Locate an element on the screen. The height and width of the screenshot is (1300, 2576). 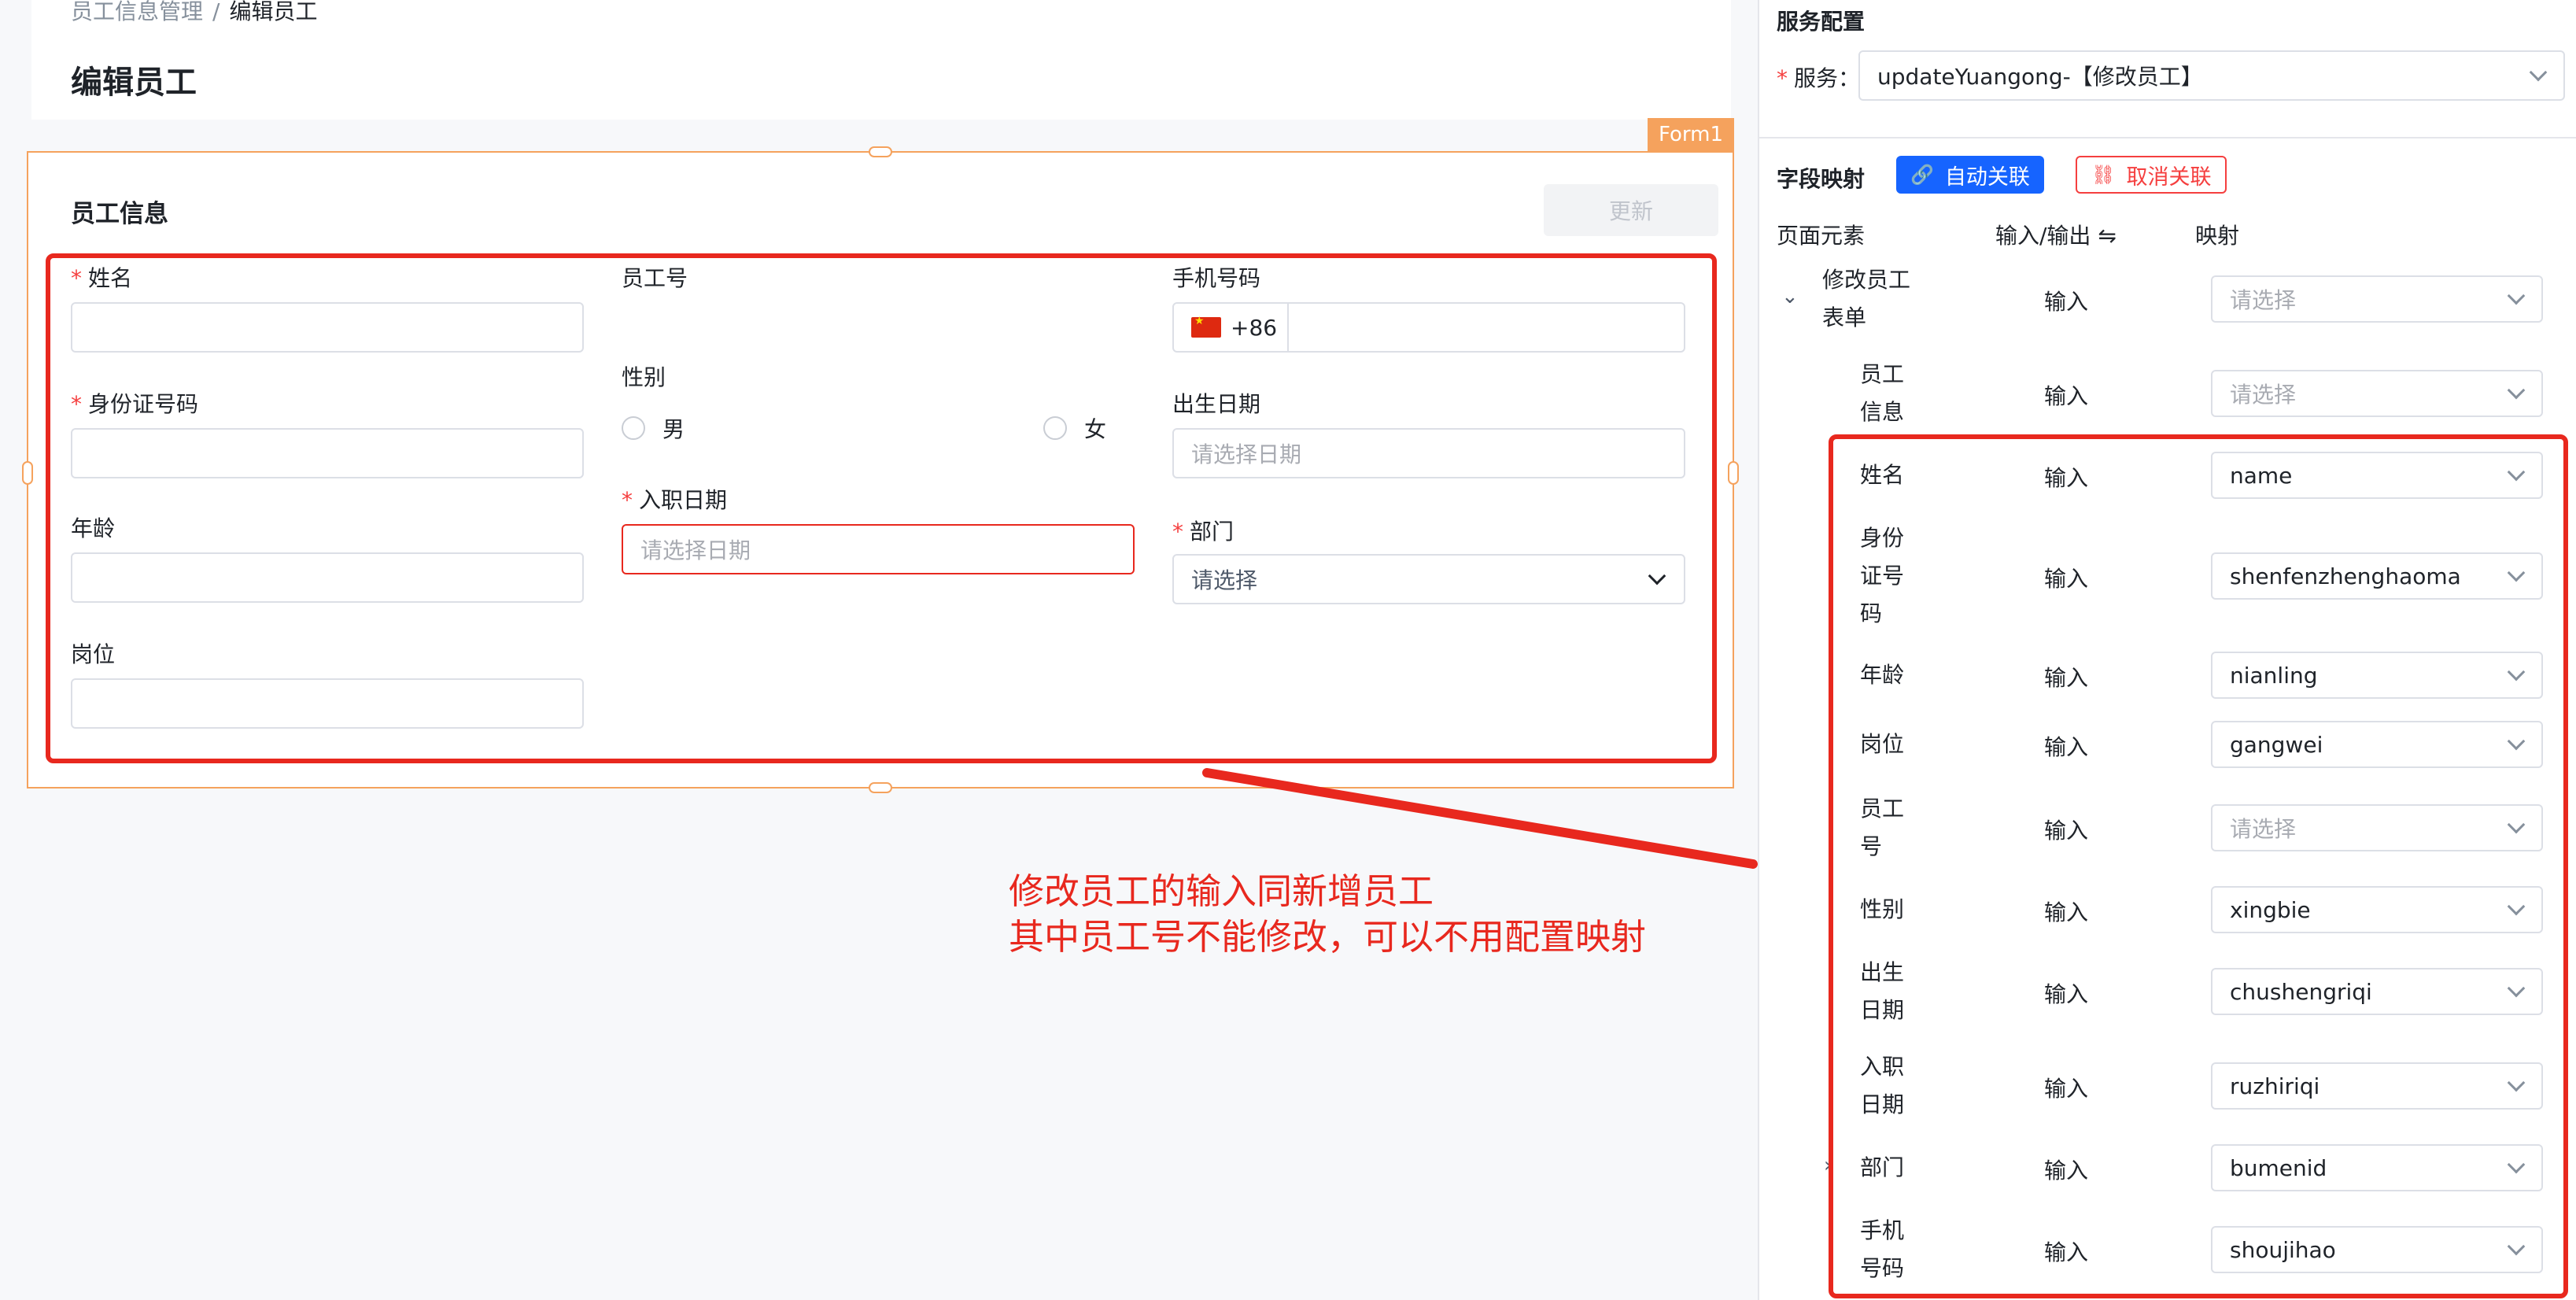
column-header-element: 页面元素 is located at coordinates (1821, 236).